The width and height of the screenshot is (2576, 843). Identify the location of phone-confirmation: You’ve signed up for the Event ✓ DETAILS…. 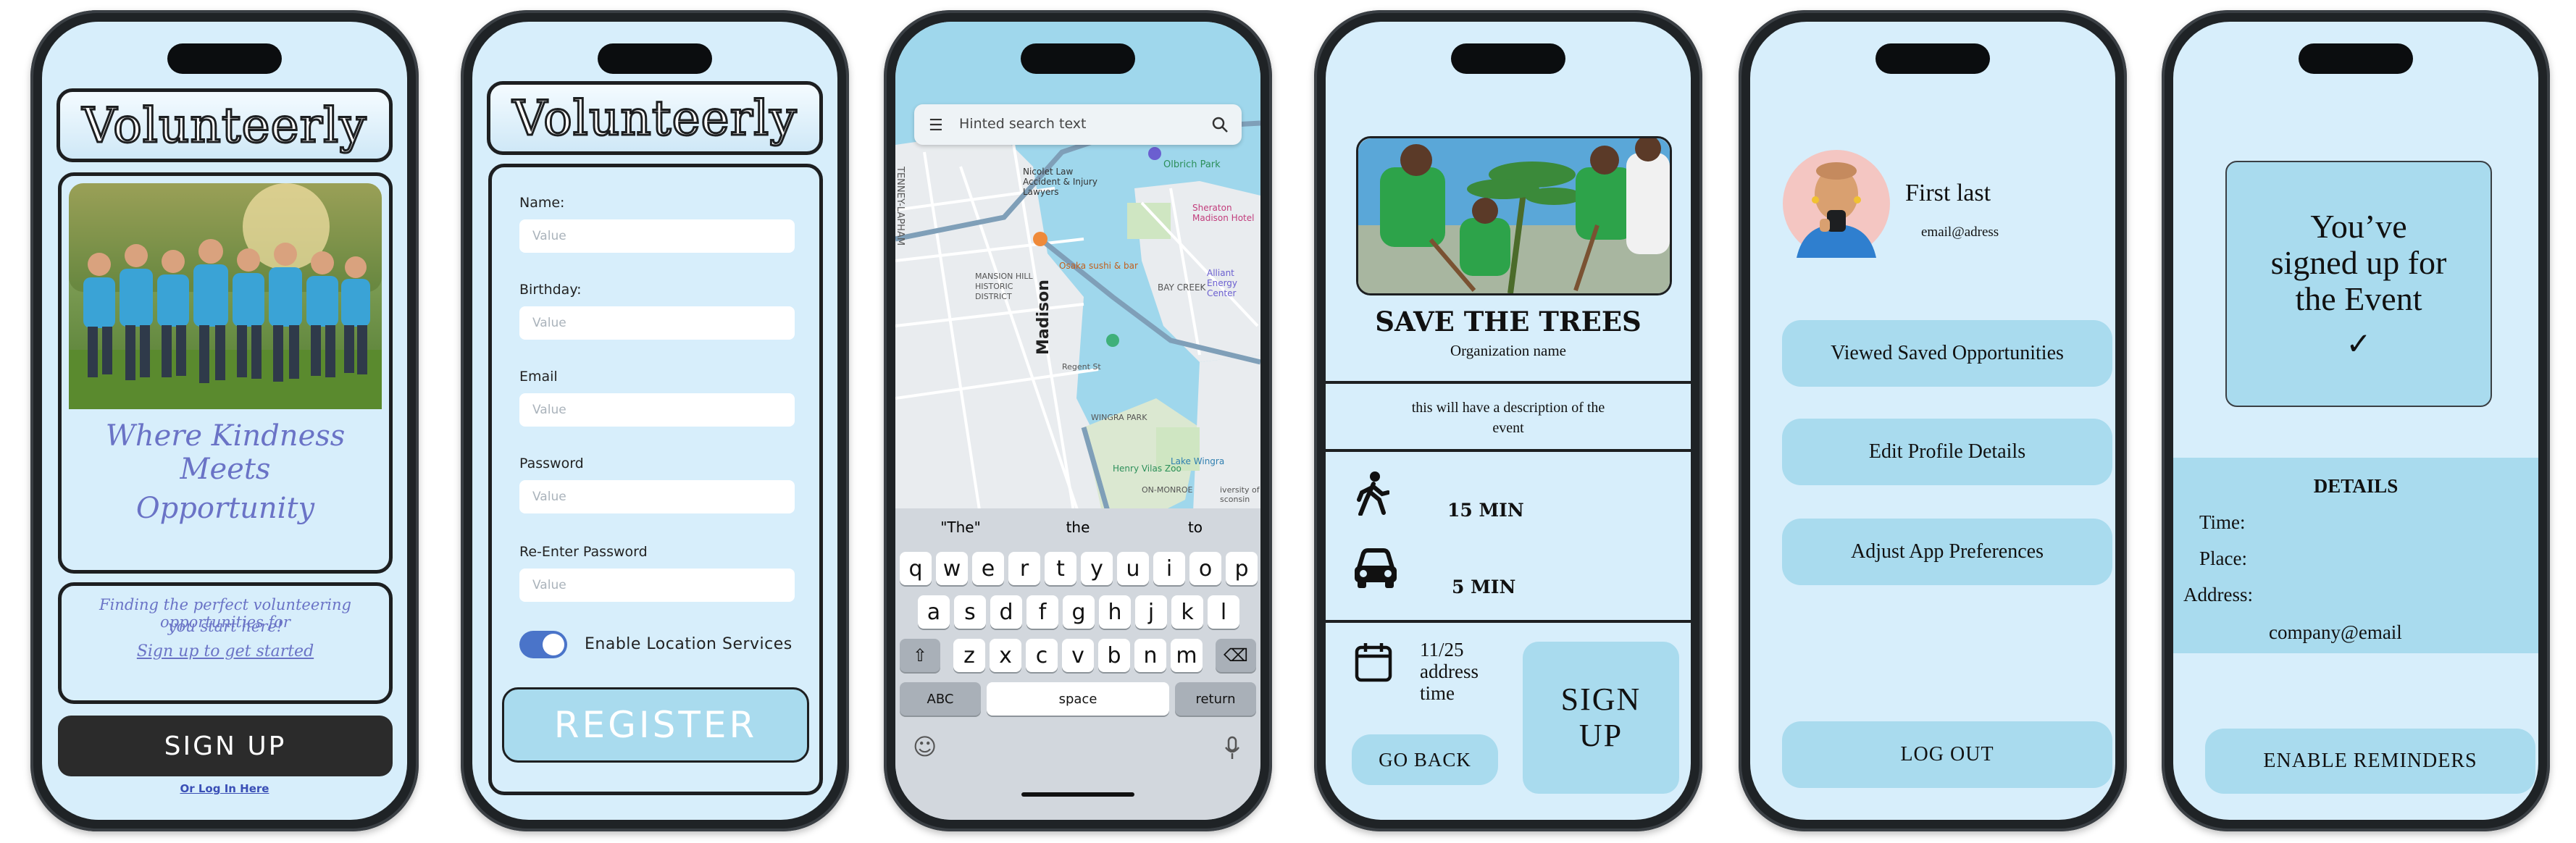
(2356, 420).